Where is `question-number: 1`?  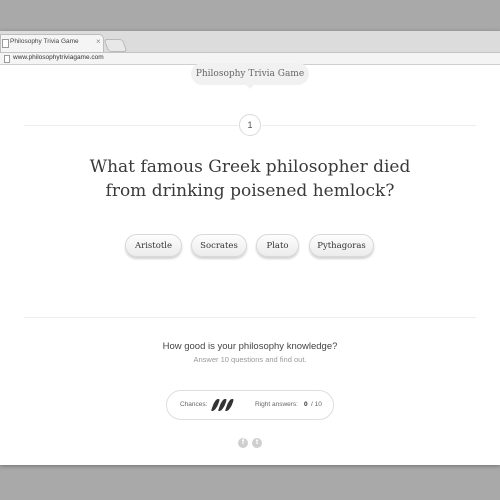 question-number: 1 is located at coordinates (250, 125).